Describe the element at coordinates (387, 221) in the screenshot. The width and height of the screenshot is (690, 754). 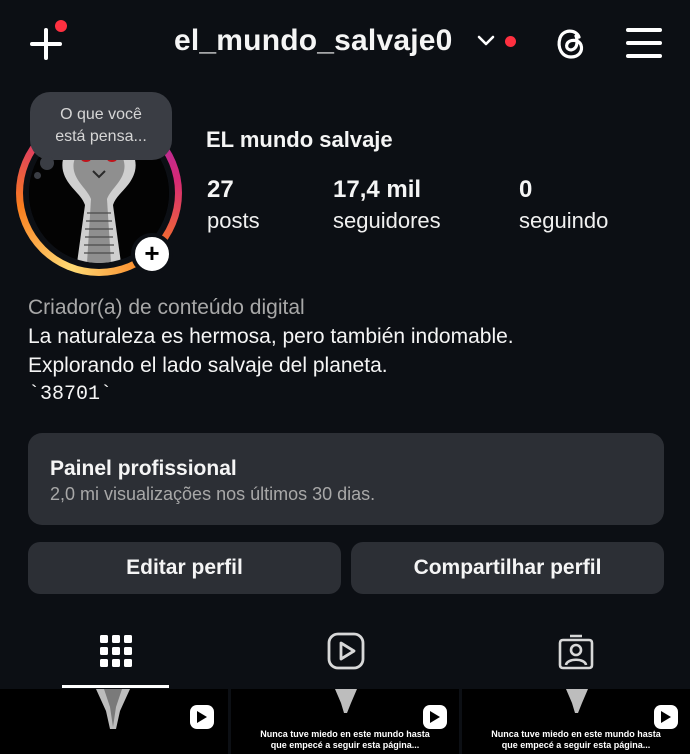
I see `followers-label: seguidores` at that location.